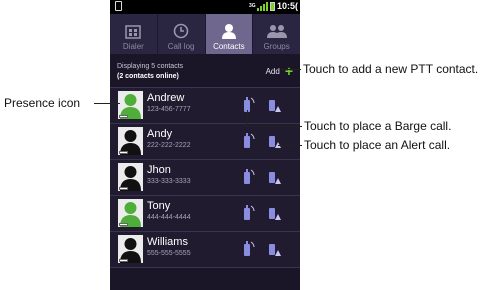  What do you see at coordinates (377, 145) in the screenshot?
I see `annotation-alert: Touch to place an Alert call.` at bounding box center [377, 145].